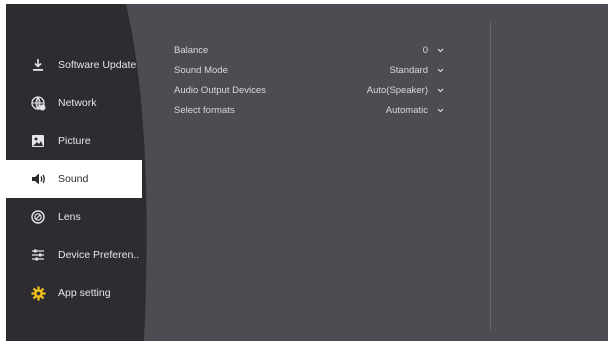  Describe the element at coordinates (38, 65) in the screenshot. I see `download-icon` at that location.